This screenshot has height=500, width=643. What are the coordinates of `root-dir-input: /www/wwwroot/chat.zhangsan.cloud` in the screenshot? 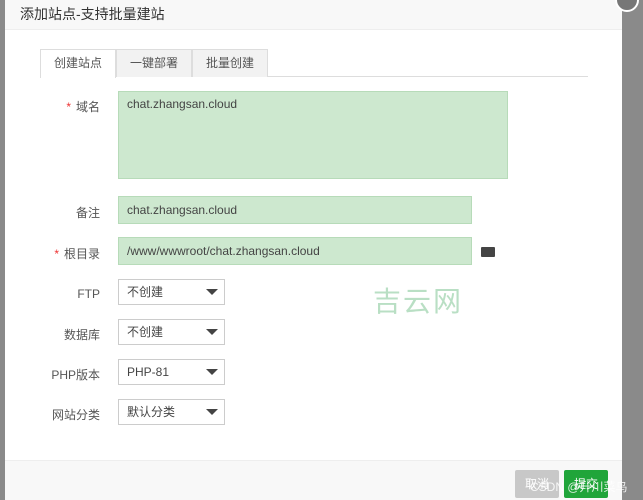 It's located at (295, 251).